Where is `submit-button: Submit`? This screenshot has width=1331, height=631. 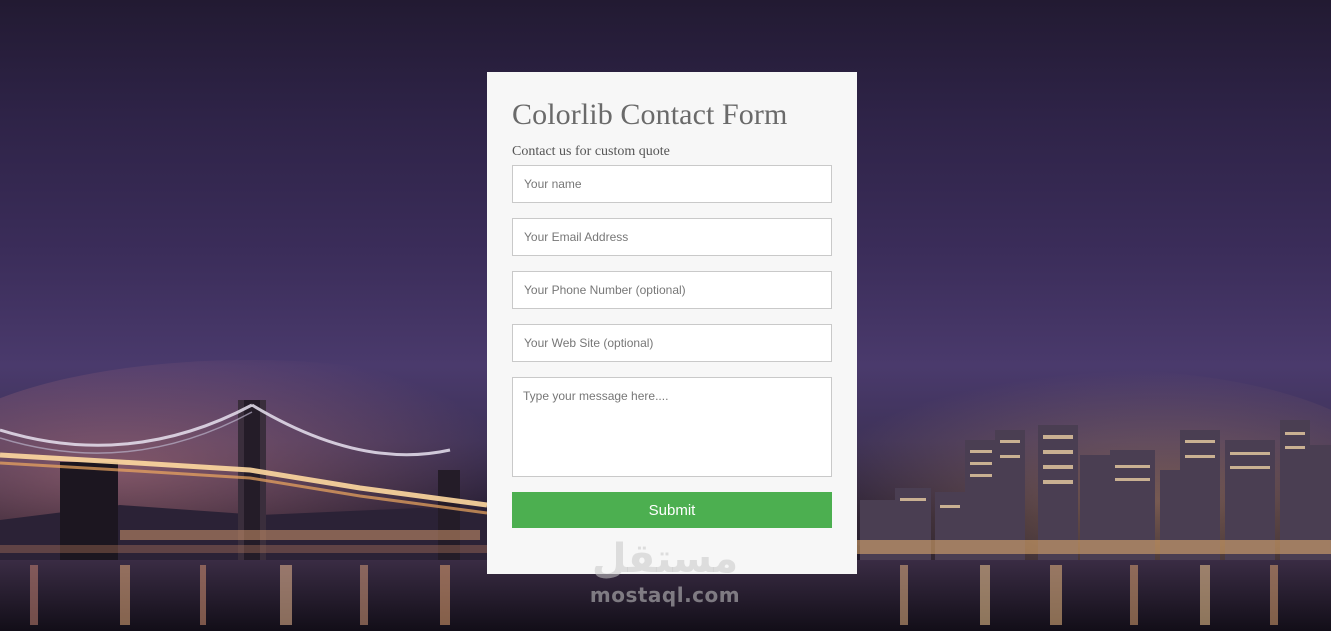 submit-button: Submit is located at coordinates (672, 510).